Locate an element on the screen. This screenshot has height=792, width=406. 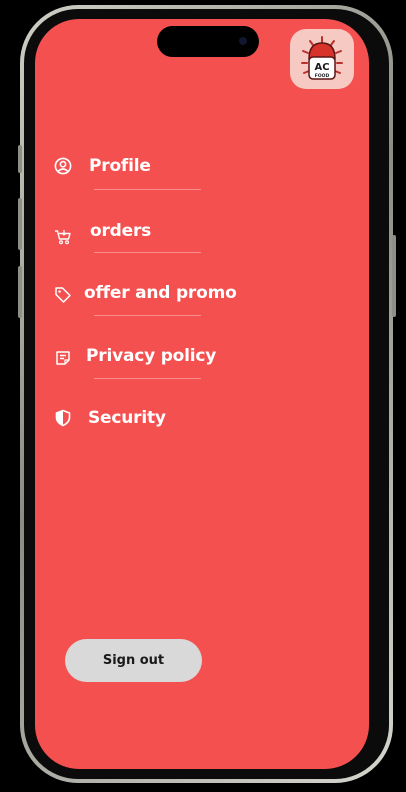
menu-item-label: orders is located at coordinates (121, 231).